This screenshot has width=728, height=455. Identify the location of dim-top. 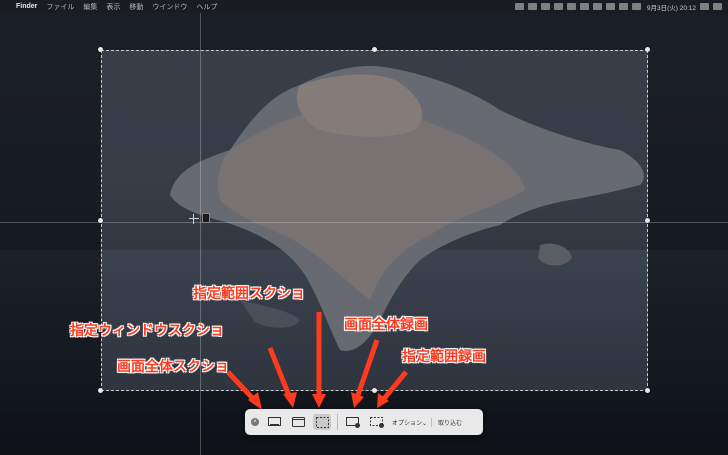
(364, 31).